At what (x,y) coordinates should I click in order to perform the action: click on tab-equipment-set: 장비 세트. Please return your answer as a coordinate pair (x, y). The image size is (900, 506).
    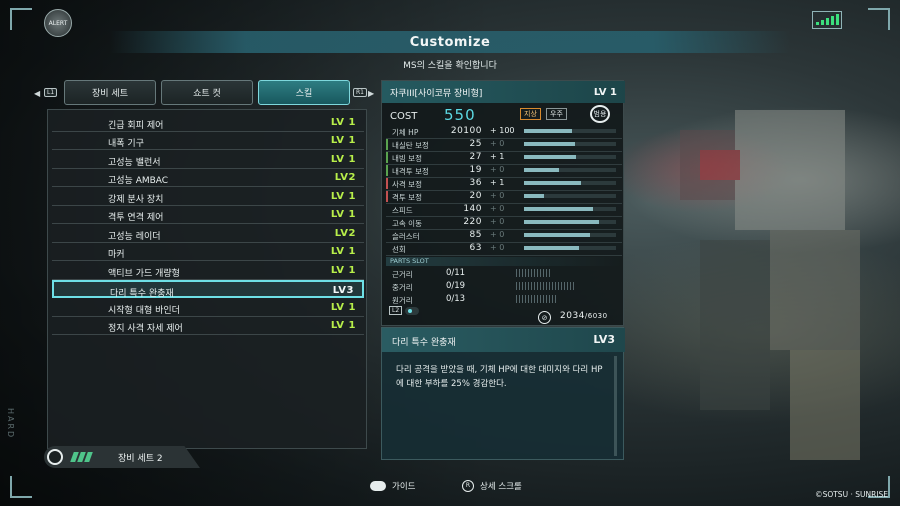
    Looking at the image, I should click on (110, 92).